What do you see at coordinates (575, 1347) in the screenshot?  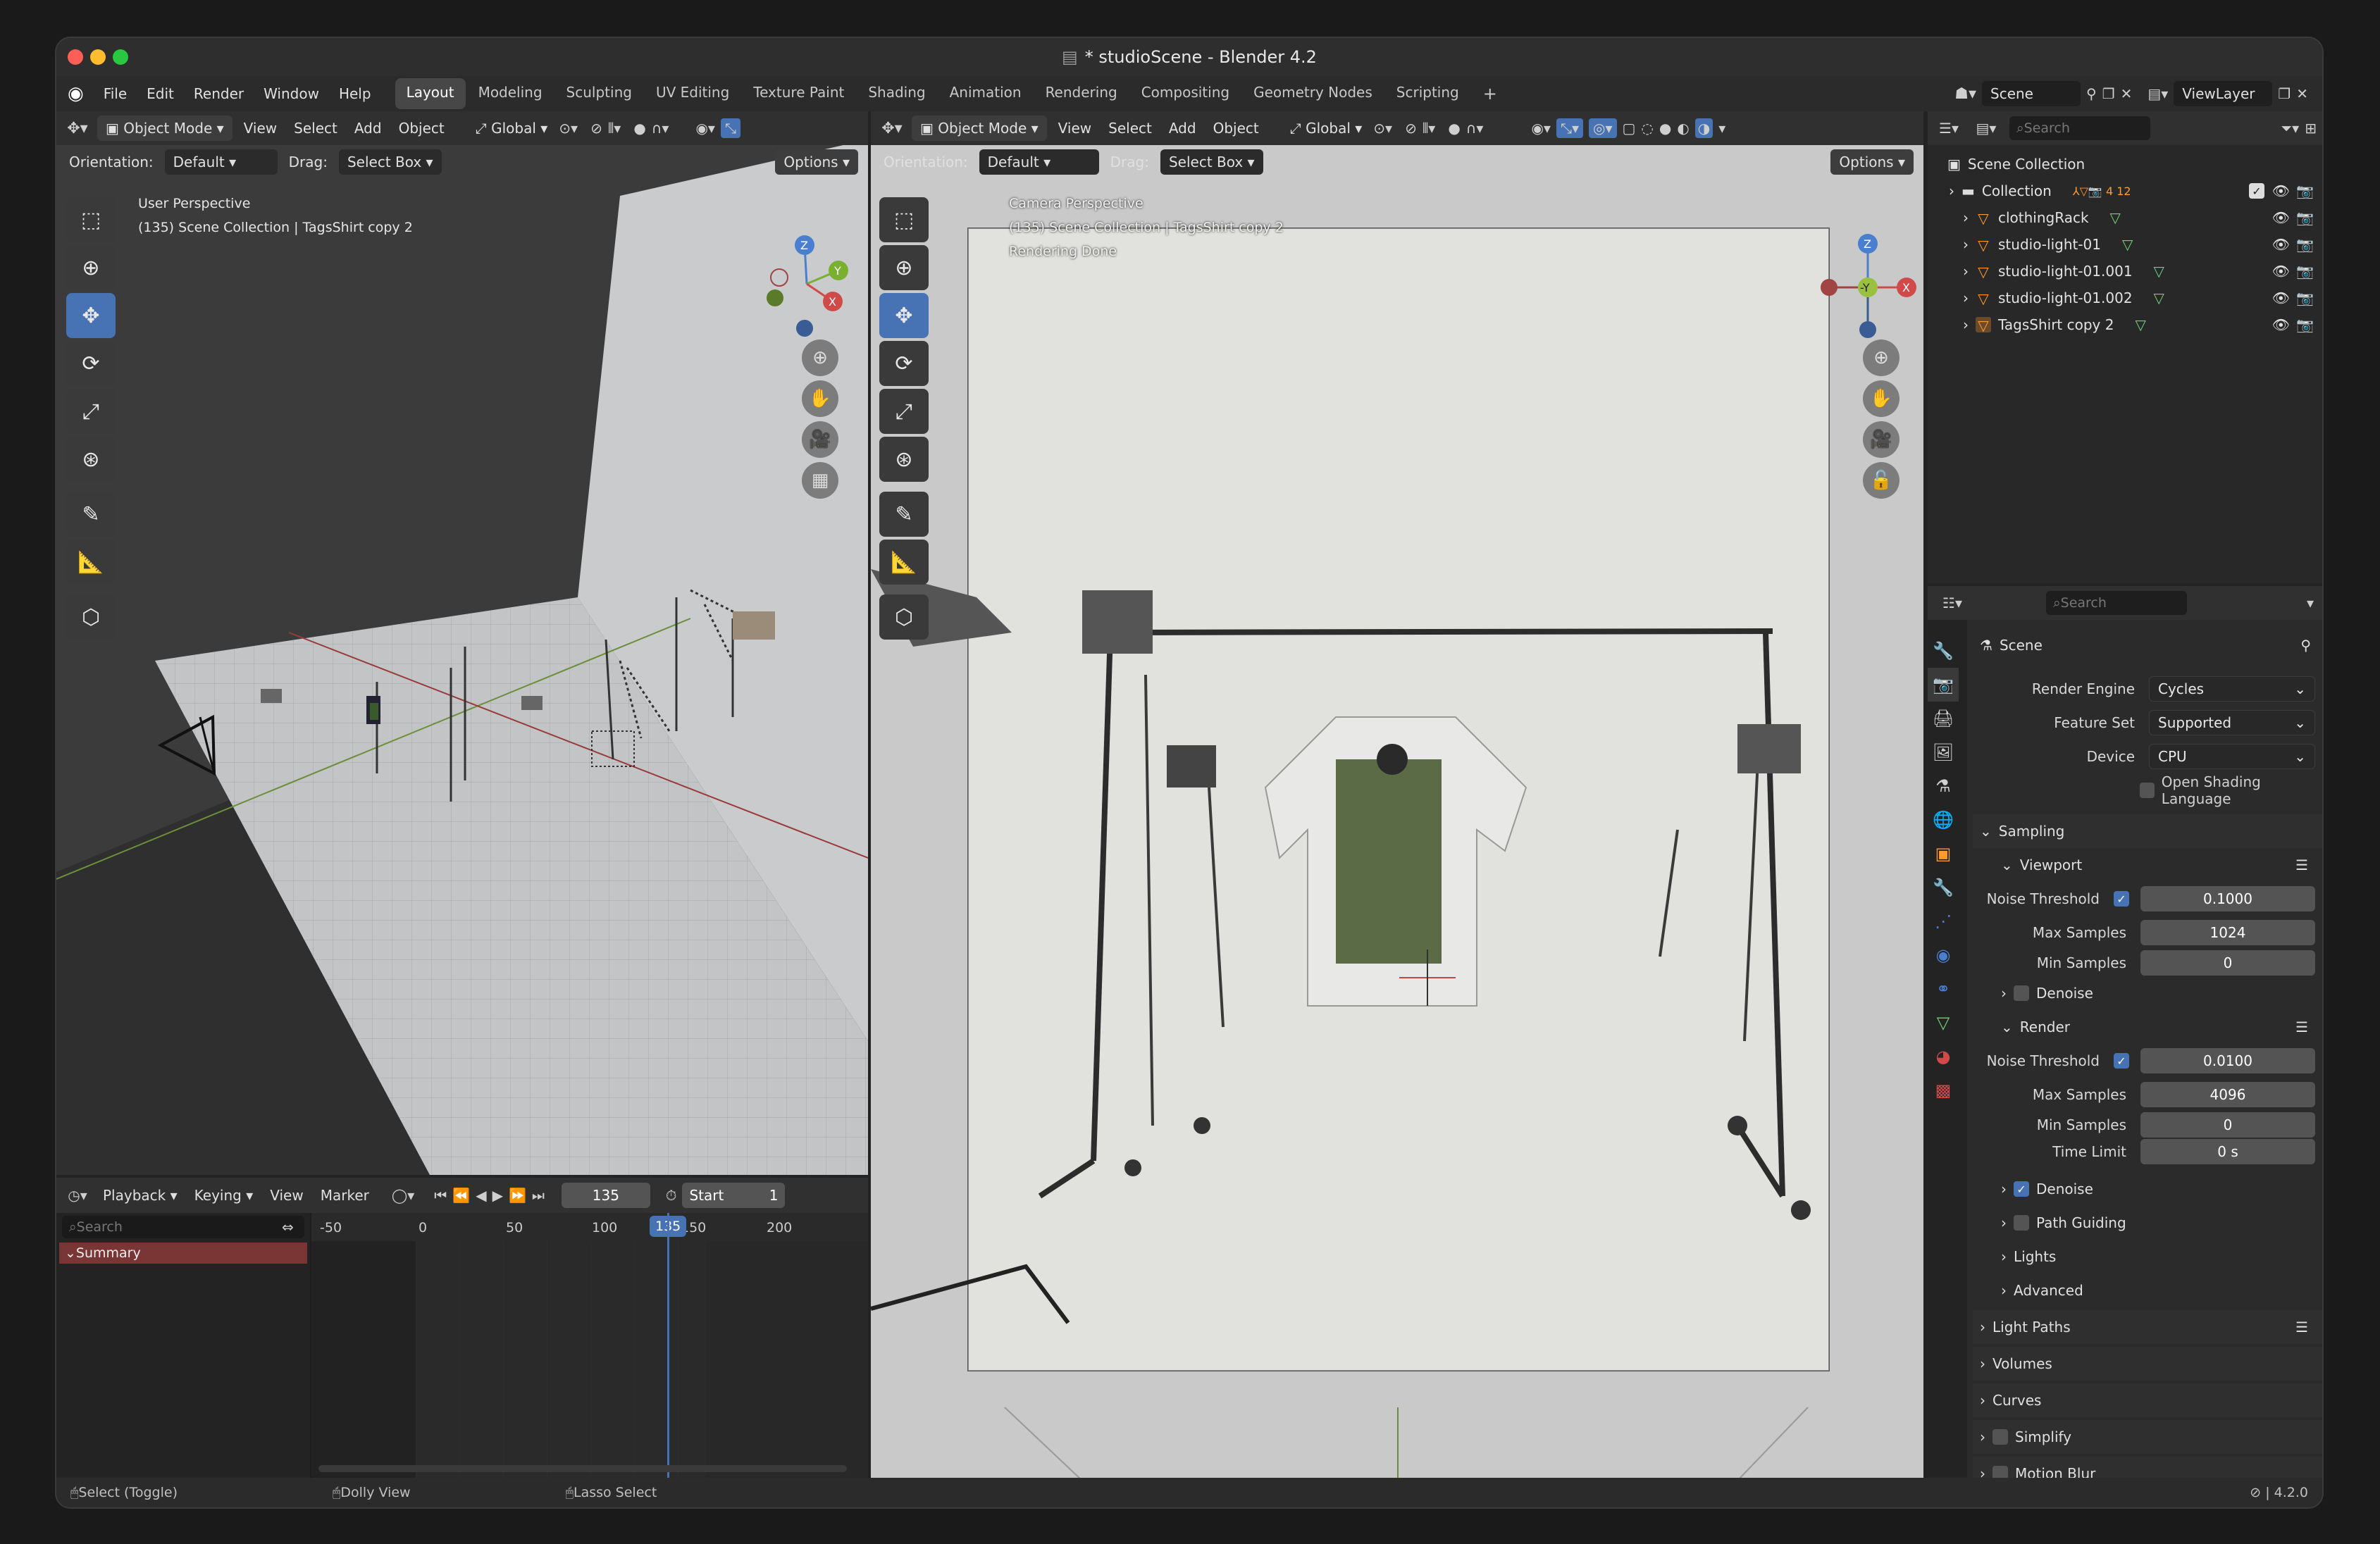 I see `timeline-keyframe-area: -50 0 50 100 150 200 135 ⇔` at bounding box center [575, 1347].